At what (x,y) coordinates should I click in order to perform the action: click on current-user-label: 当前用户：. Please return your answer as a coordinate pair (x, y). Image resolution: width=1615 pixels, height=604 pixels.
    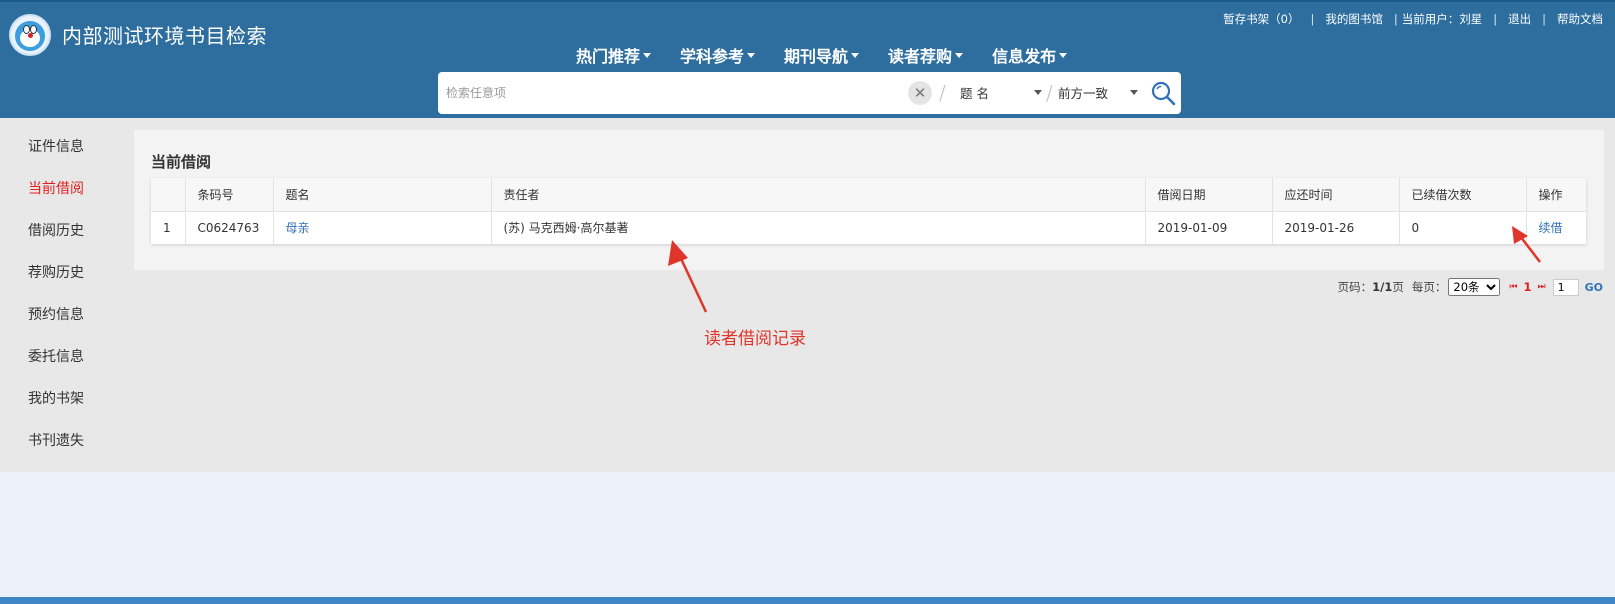
    Looking at the image, I should click on (1430, 19).